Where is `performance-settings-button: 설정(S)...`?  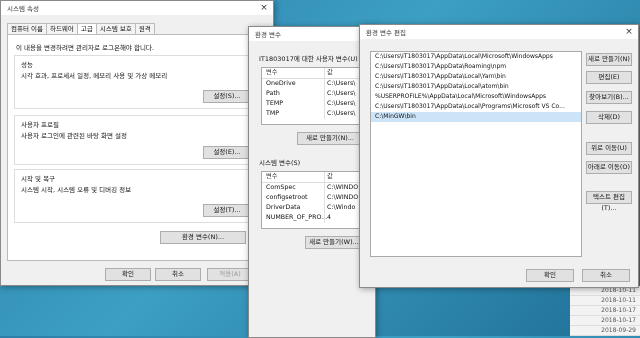
performance-settings-button: 설정(S)... is located at coordinates (227, 96).